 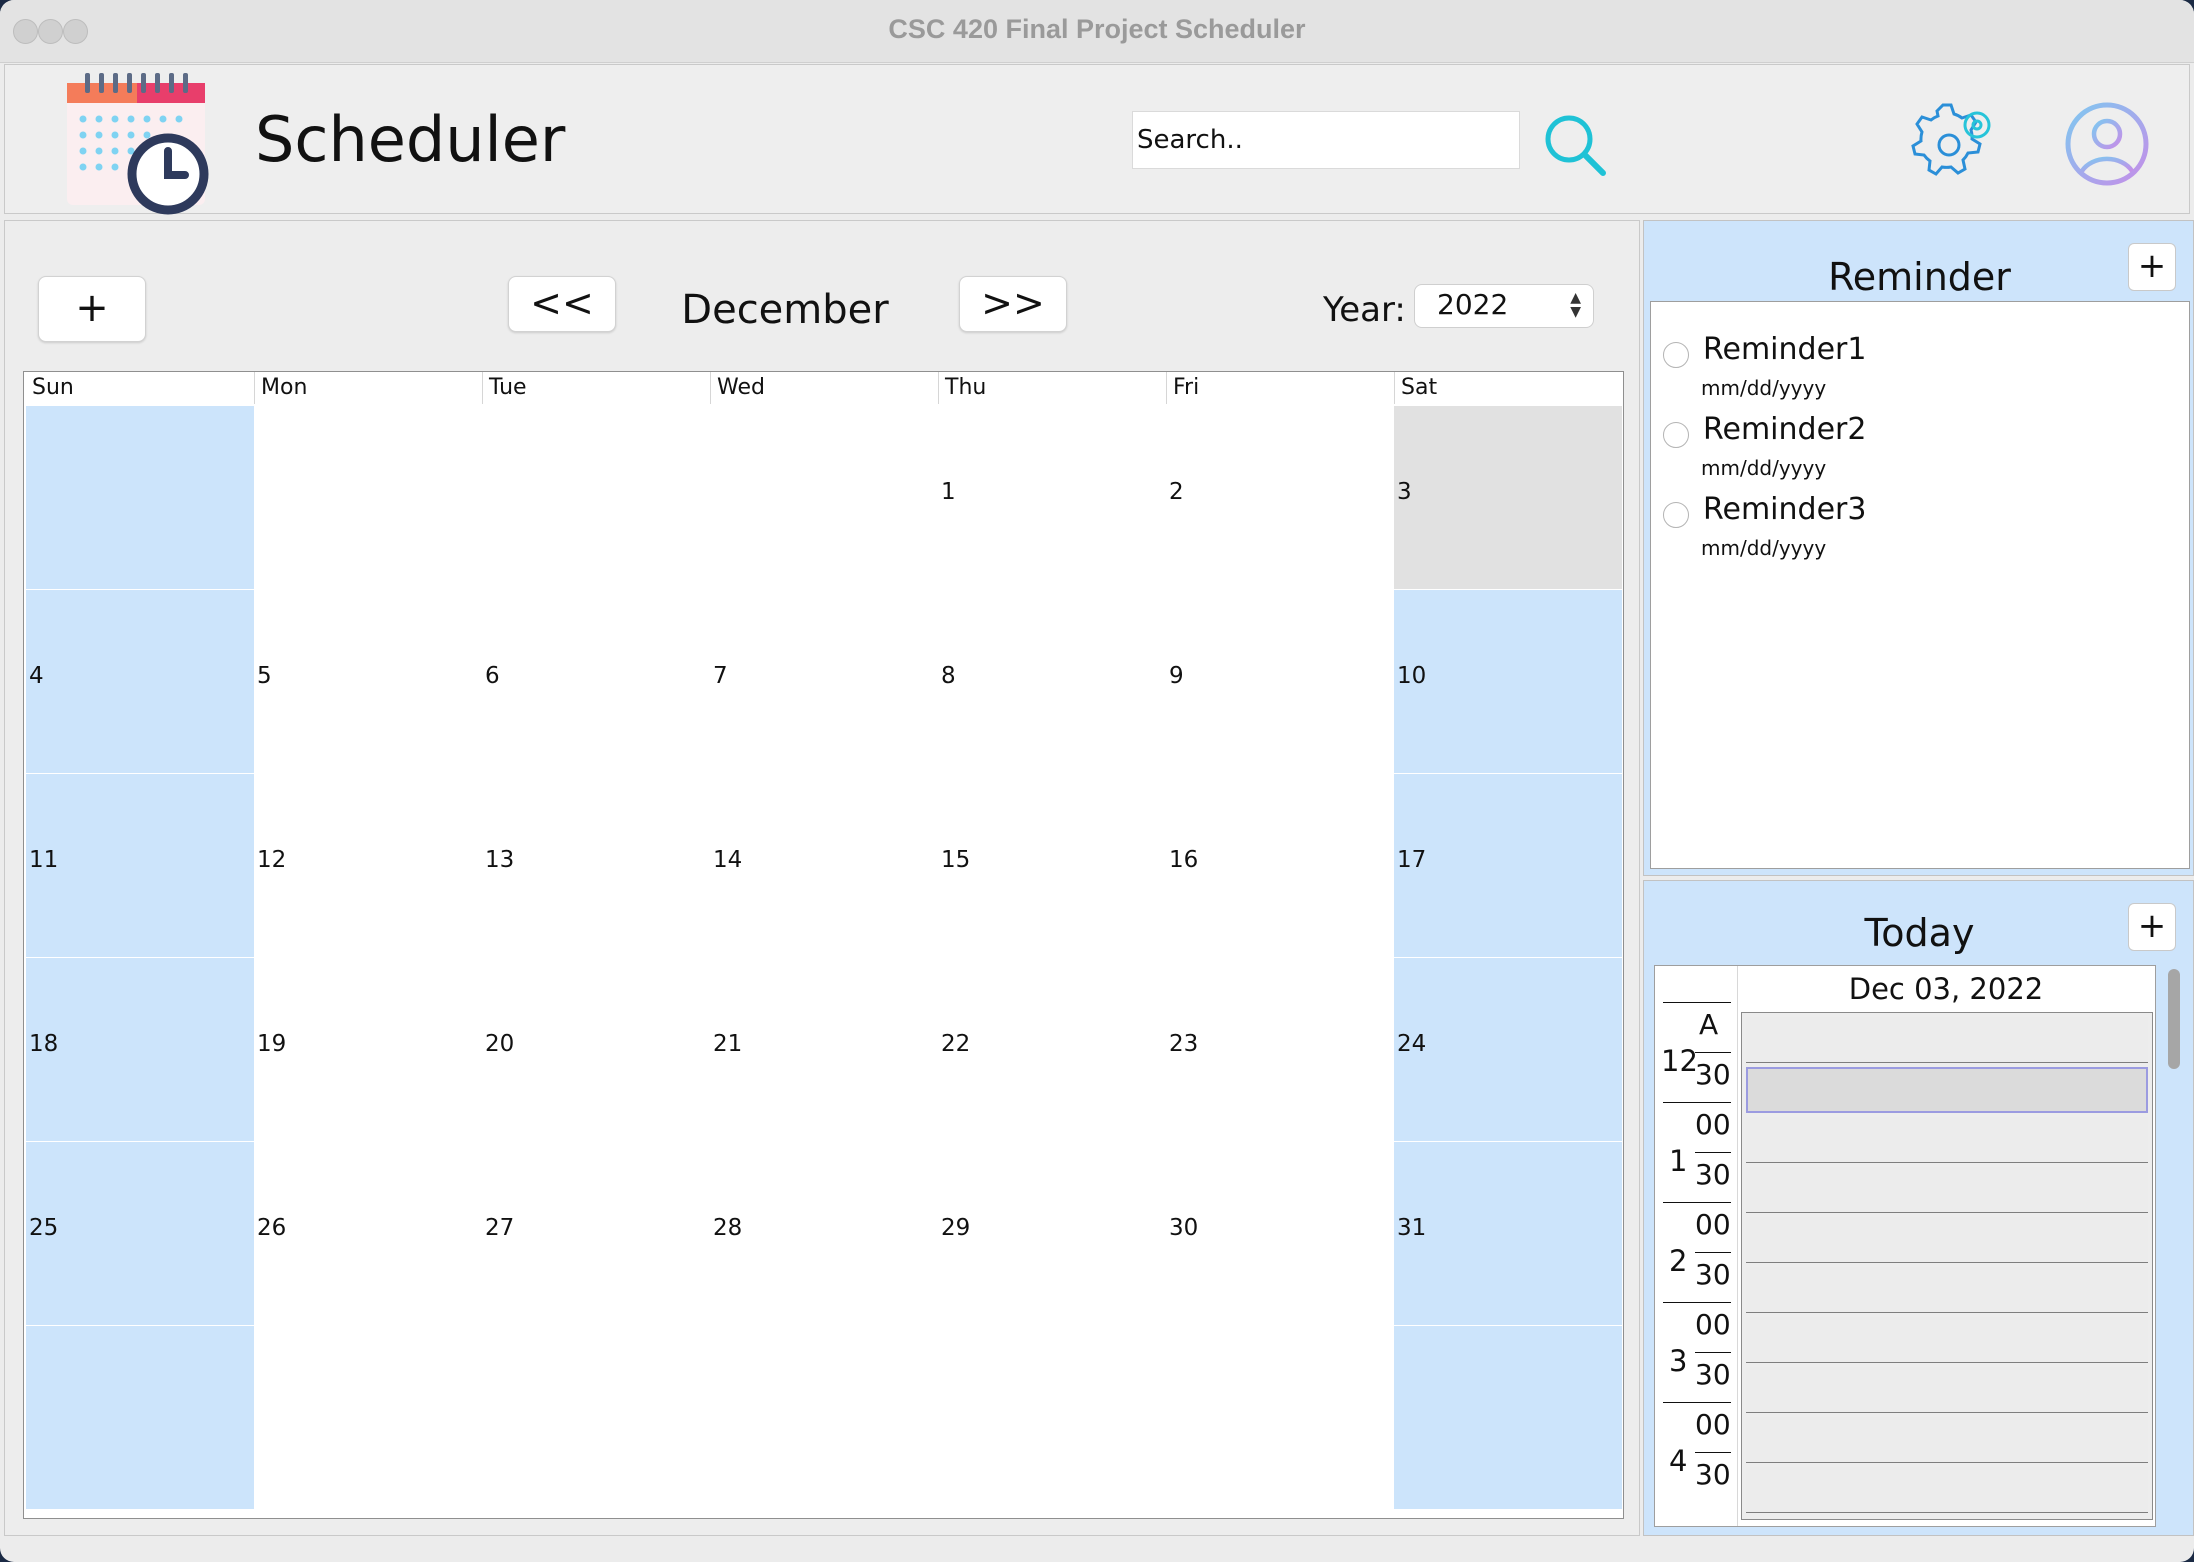 I want to click on day-number: 28, so click(x=728, y=1228).